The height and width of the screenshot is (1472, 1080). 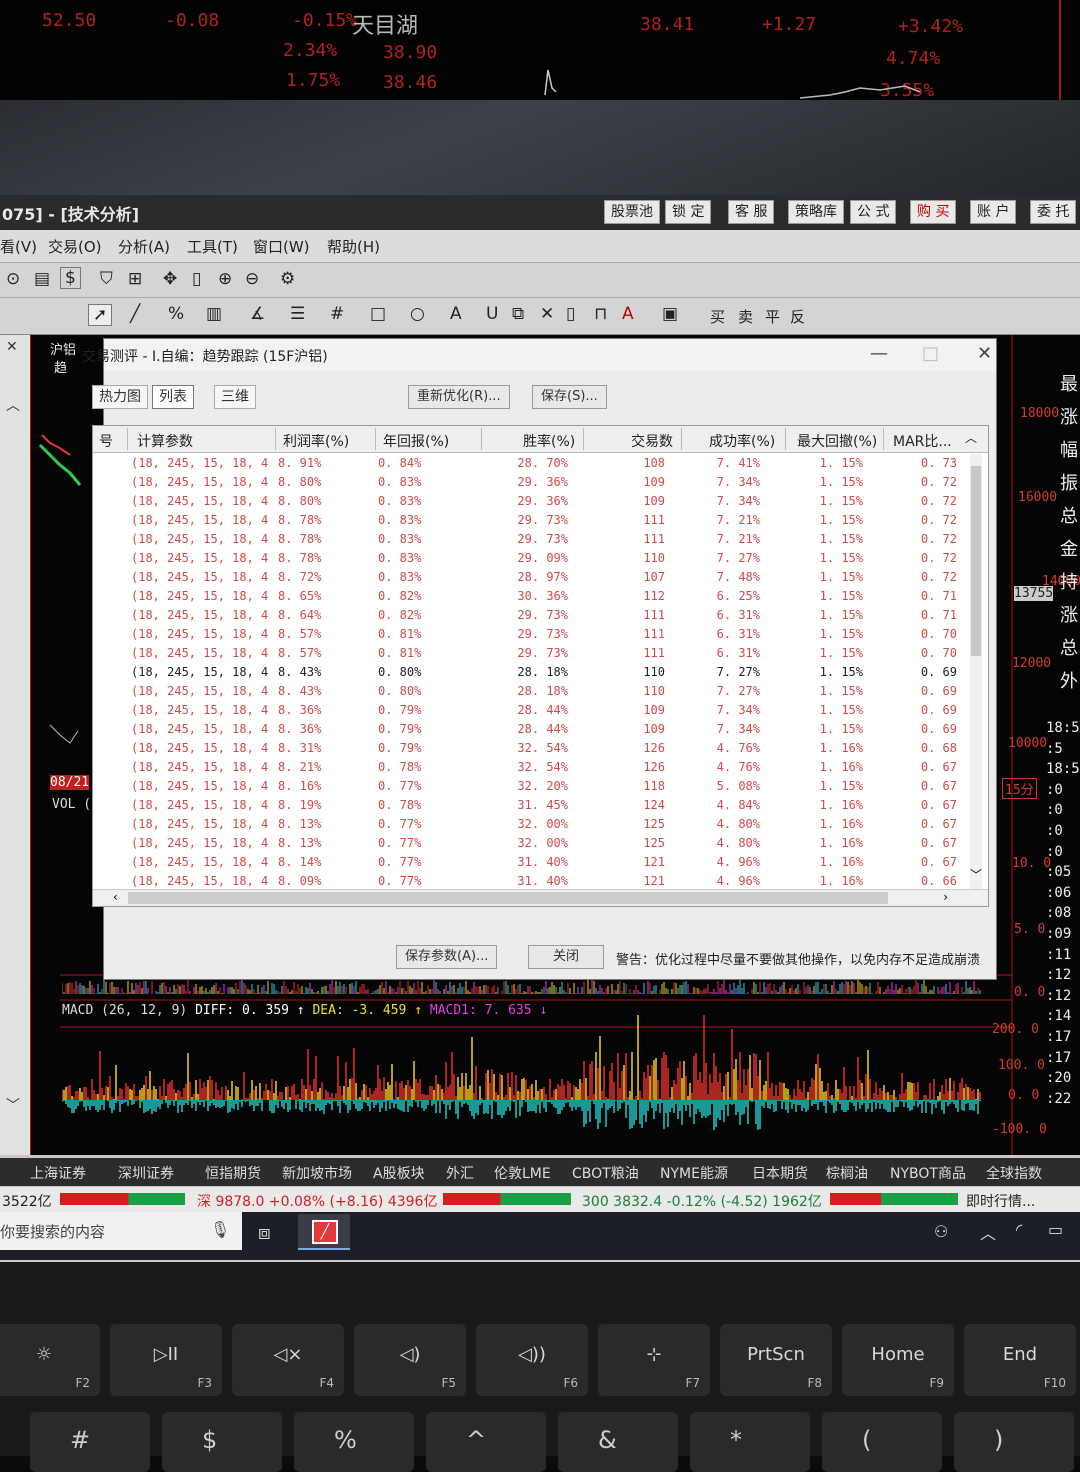 I want to click on filter-icon: ⛉, so click(x=106, y=279).